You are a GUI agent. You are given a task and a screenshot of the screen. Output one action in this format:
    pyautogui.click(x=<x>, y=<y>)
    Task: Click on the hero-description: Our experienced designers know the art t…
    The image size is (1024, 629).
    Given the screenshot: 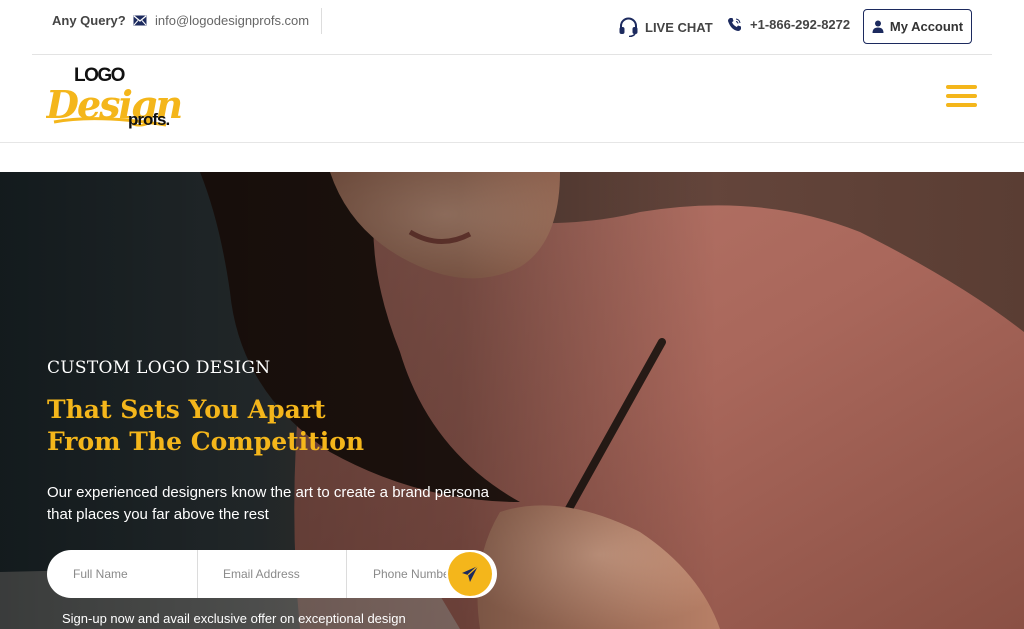 What is the action you would take?
    pyautogui.click(x=268, y=503)
    